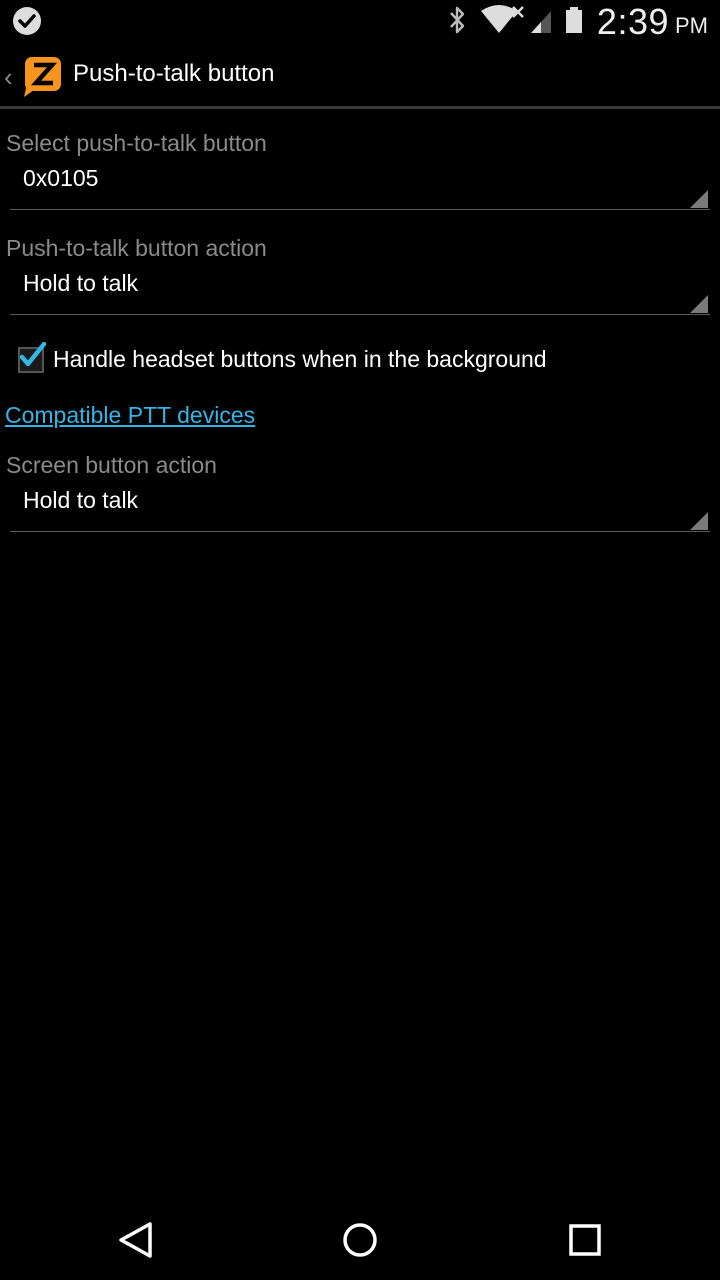  Describe the element at coordinates (136, 143) in the screenshot. I see `ptt-button-label: Select push-to-talk button` at that location.